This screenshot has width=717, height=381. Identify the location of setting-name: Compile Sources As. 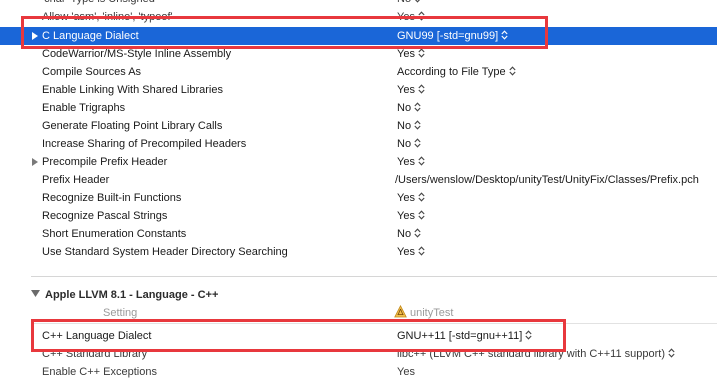
(92, 72).